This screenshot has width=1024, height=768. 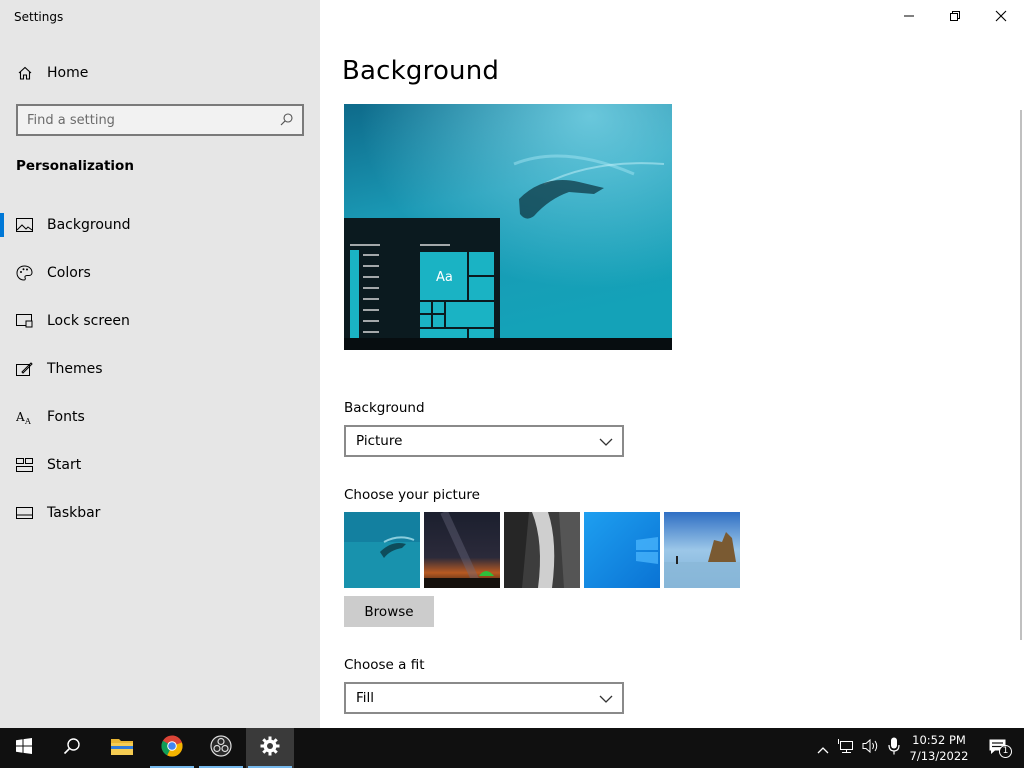 I want to click on background-dropdown-value: Picture, so click(x=379, y=441).